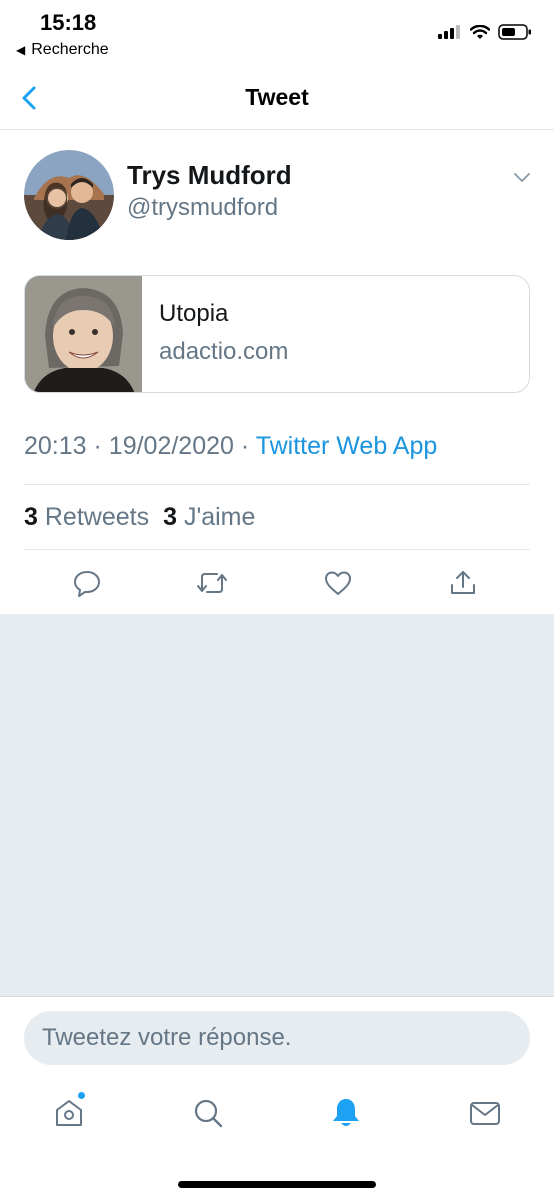 Image resolution: width=554 pixels, height=1200 pixels. I want to click on retweet-button, so click(212, 583).